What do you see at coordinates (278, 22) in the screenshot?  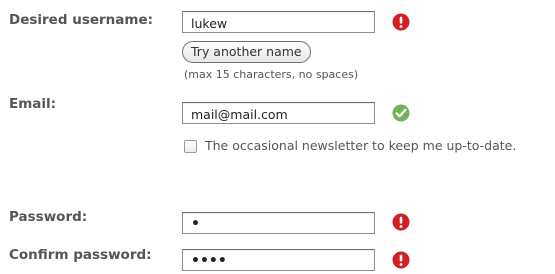 I see `username-input` at bounding box center [278, 22].